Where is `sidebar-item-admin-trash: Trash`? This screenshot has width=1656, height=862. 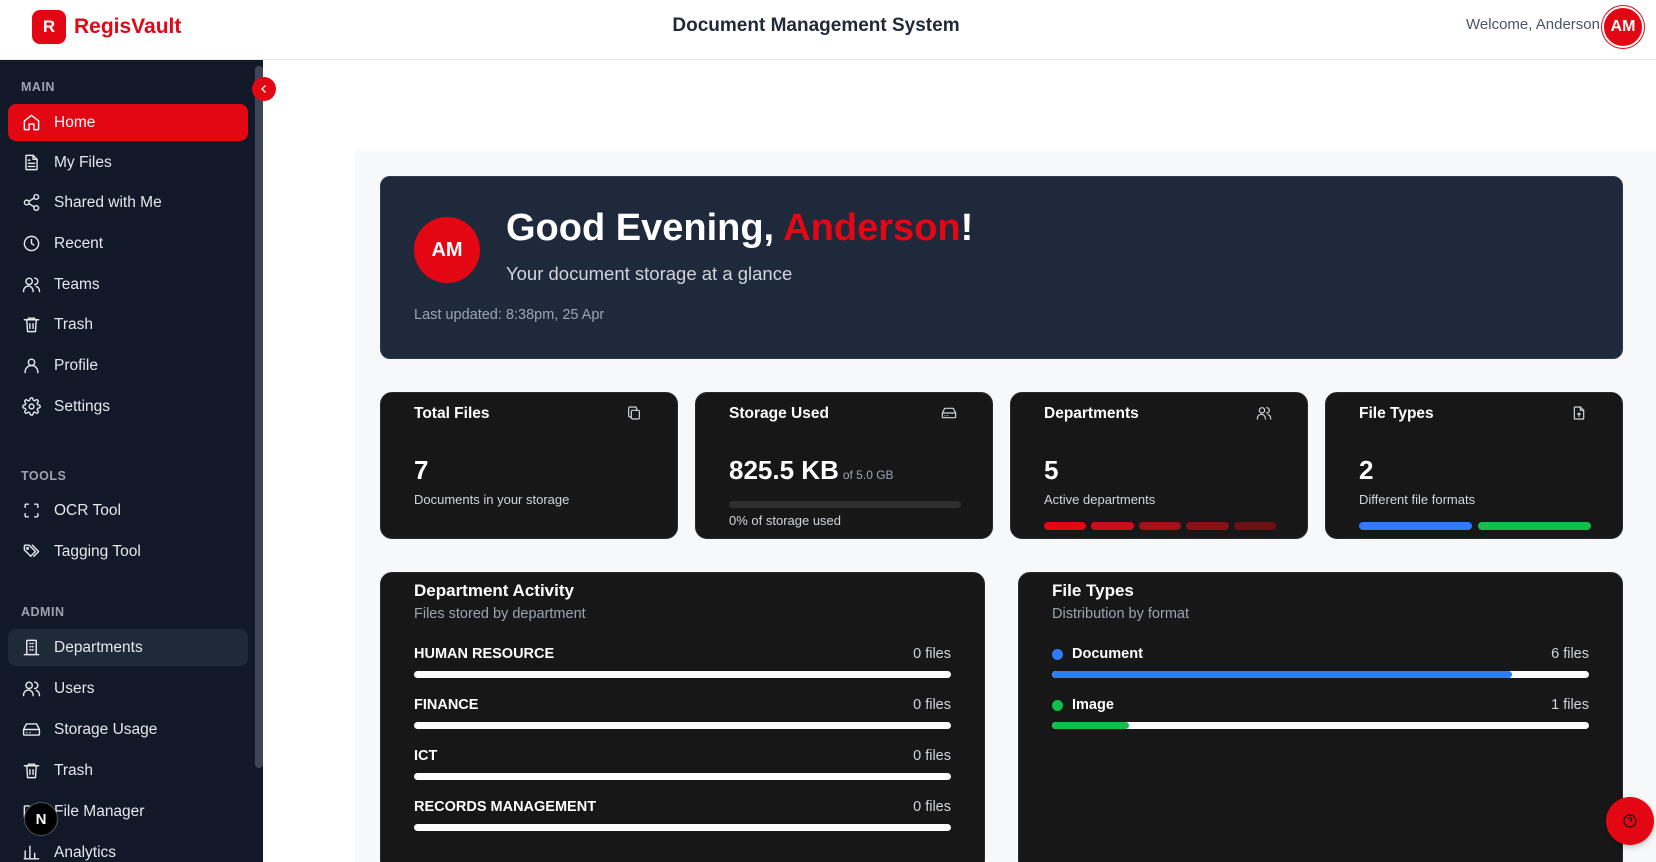
sidebar-item-admin-trash: Trash is located at coordinates (128, 770).